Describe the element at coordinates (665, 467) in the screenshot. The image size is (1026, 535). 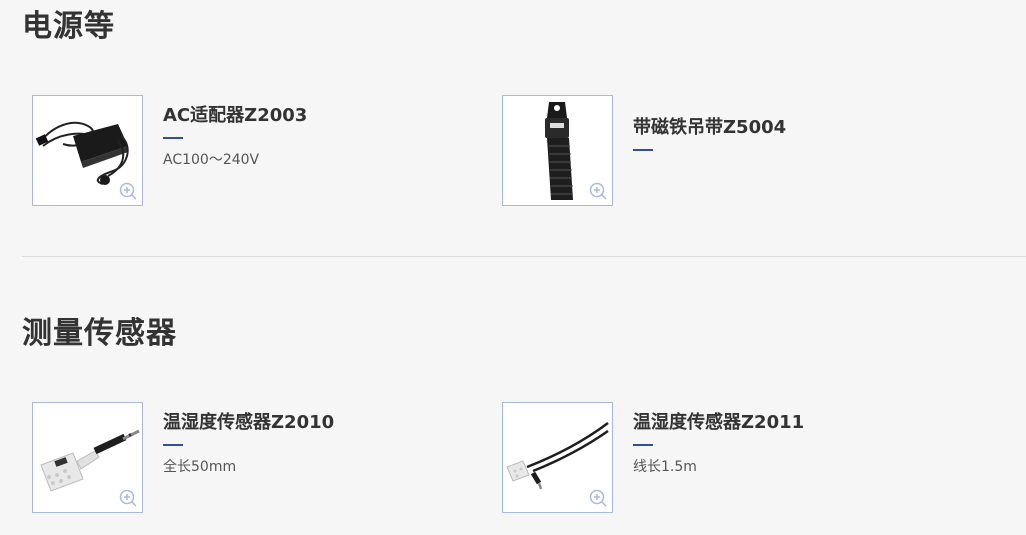
I see `product-spec: 线长1.5m` at that location.